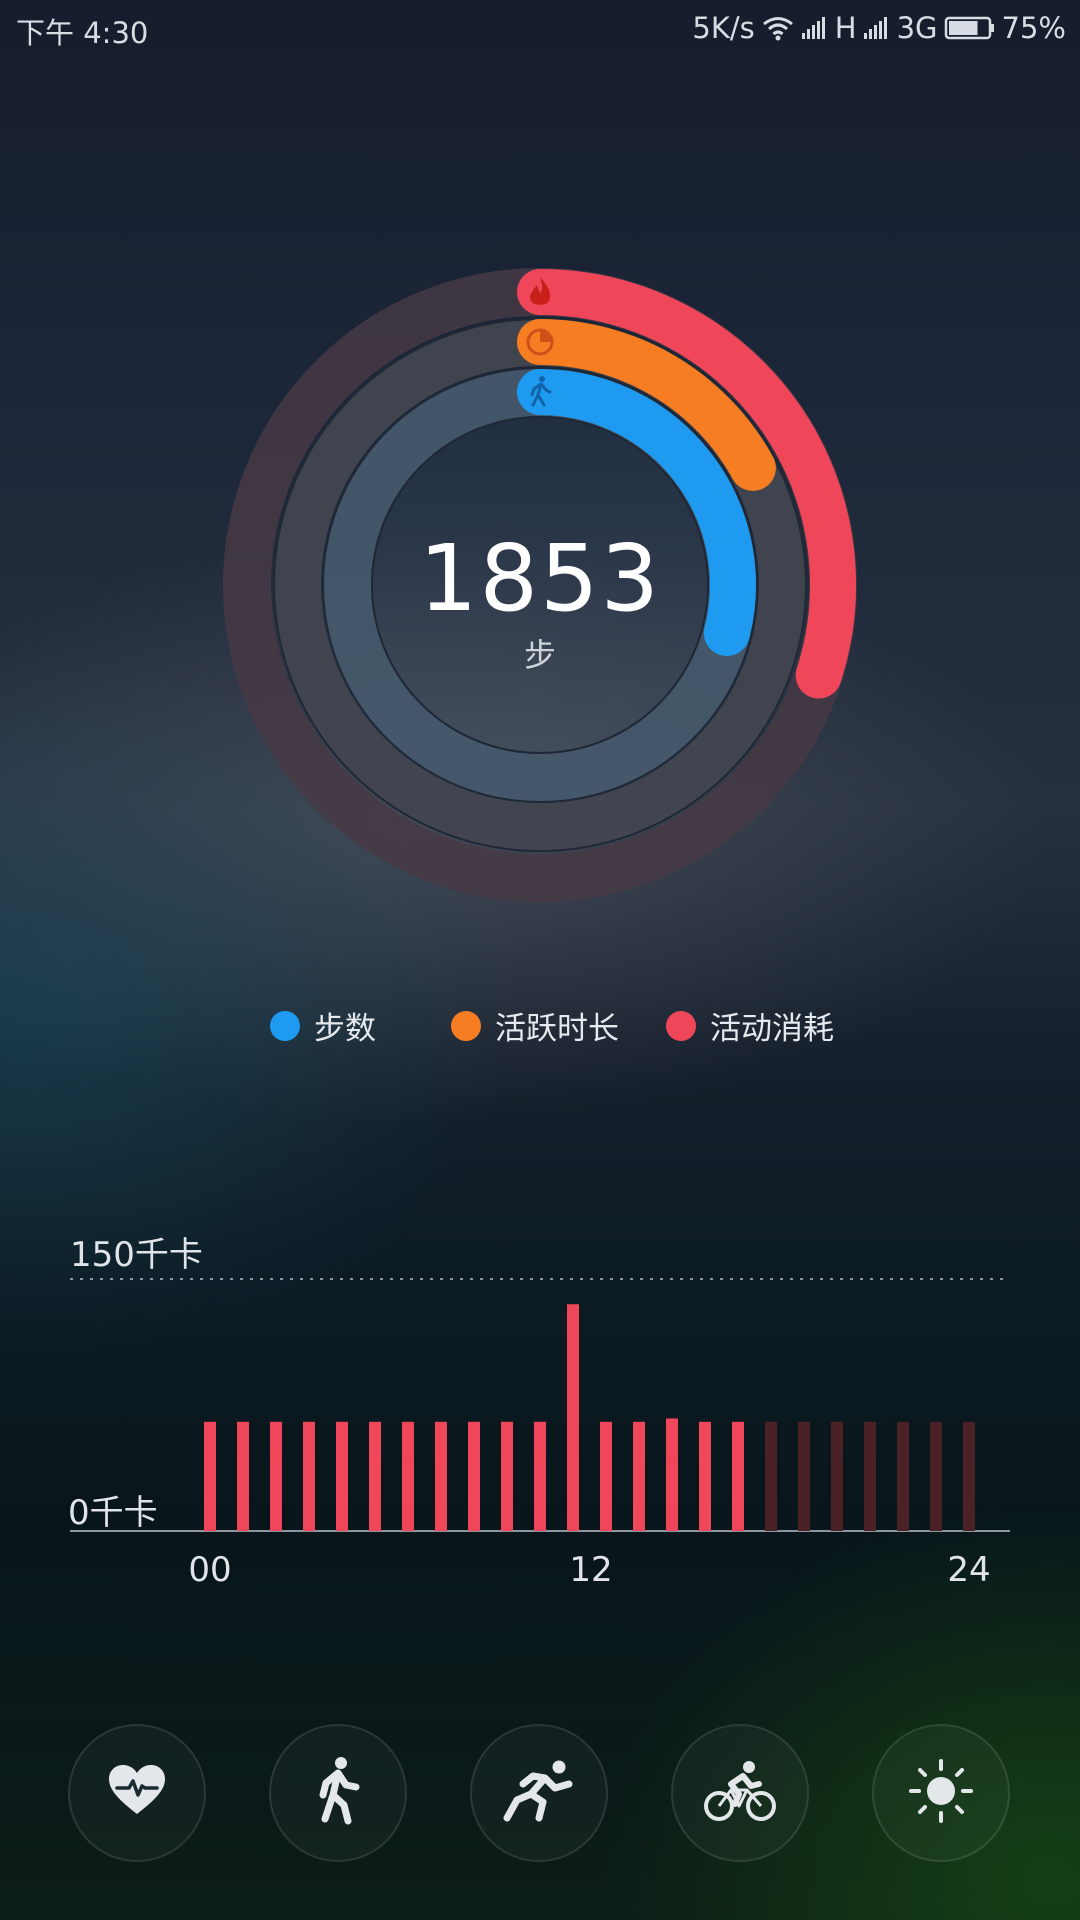  Describe the element at coordinates (589, 1417) in the screenshot. I see `chart-bars` at that location.